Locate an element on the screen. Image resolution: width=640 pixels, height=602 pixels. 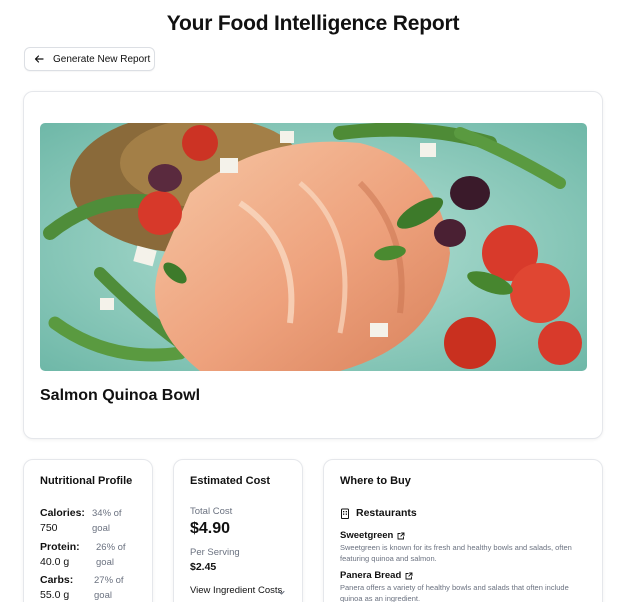
total-cost-value: $4.90 is located at coordinates (210, 528).